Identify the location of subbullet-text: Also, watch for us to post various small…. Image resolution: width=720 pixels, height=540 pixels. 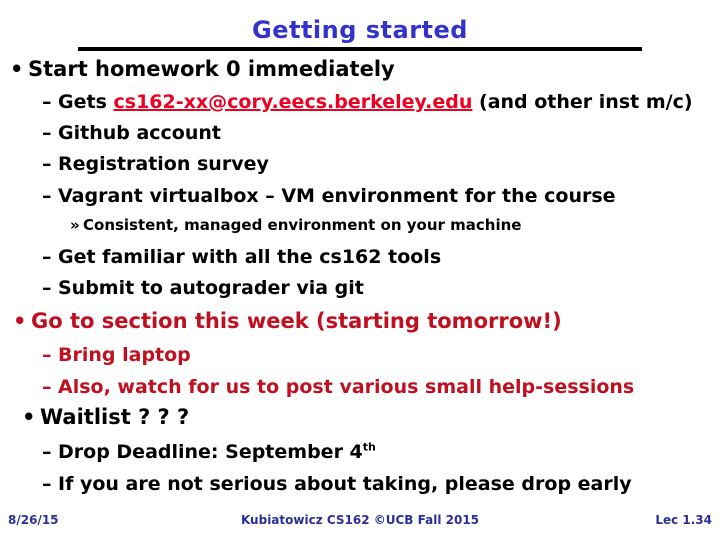
(346, 387).